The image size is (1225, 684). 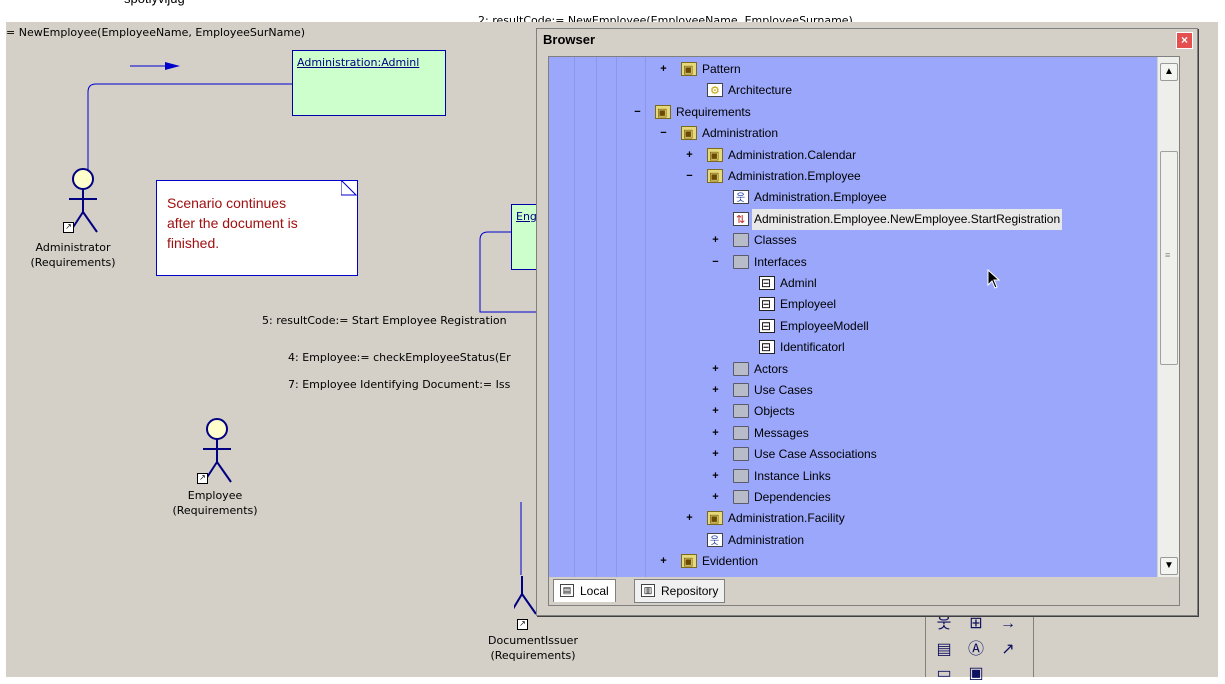 What do you see at coordinates (798, 283) in the screenshot?
I see `tree-item-label: Adminl` at bounding box center [798, 283].